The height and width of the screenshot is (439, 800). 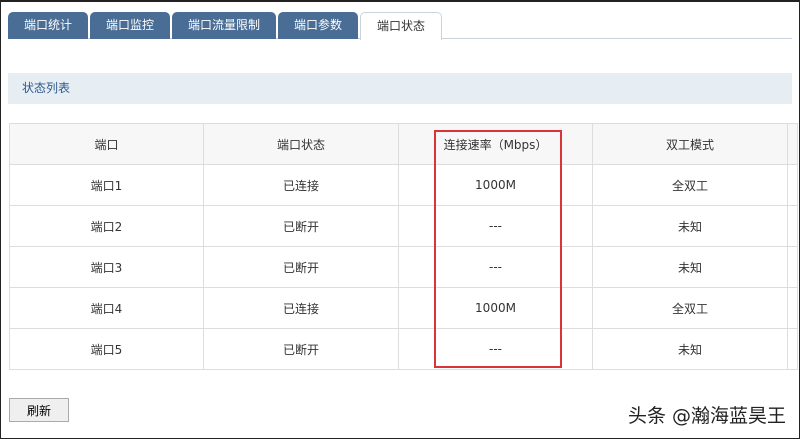 I want to click on tab-port-monitor: 端口监控, so click(x=130, y=25).